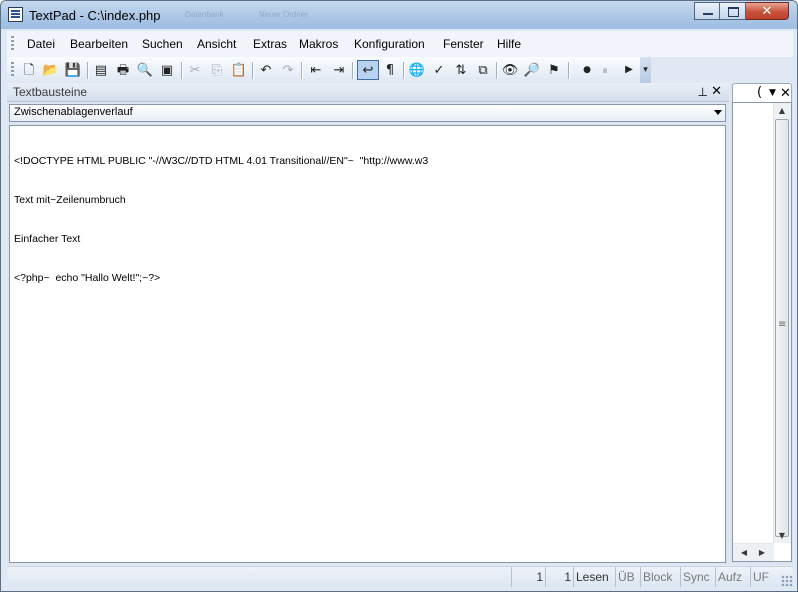 This screenshot has width=798, height=592. I want to click on library-select: Zwischenablagenverlauf, so click(367, 113).